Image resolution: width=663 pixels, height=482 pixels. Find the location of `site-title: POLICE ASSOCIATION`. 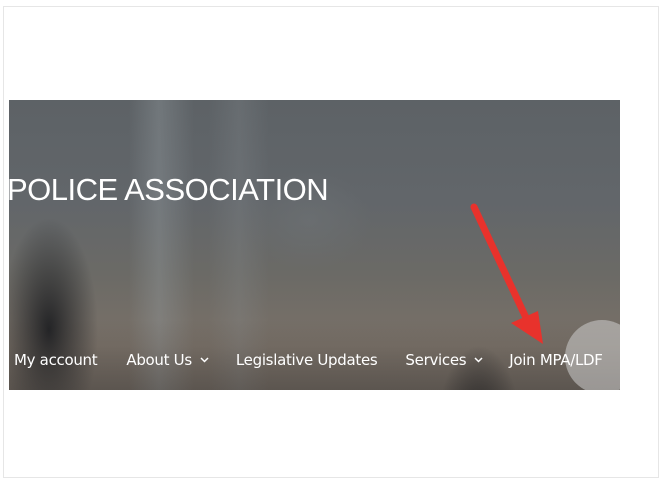

site-title: POLICE ASSOCIATION is located at coordinates (169, 189).